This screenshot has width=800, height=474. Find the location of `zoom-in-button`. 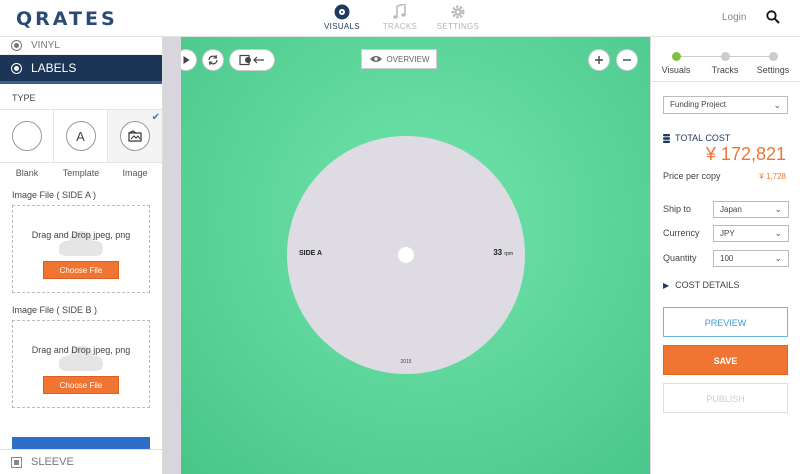

zoom-in-button is located at coordinates (599, 60).